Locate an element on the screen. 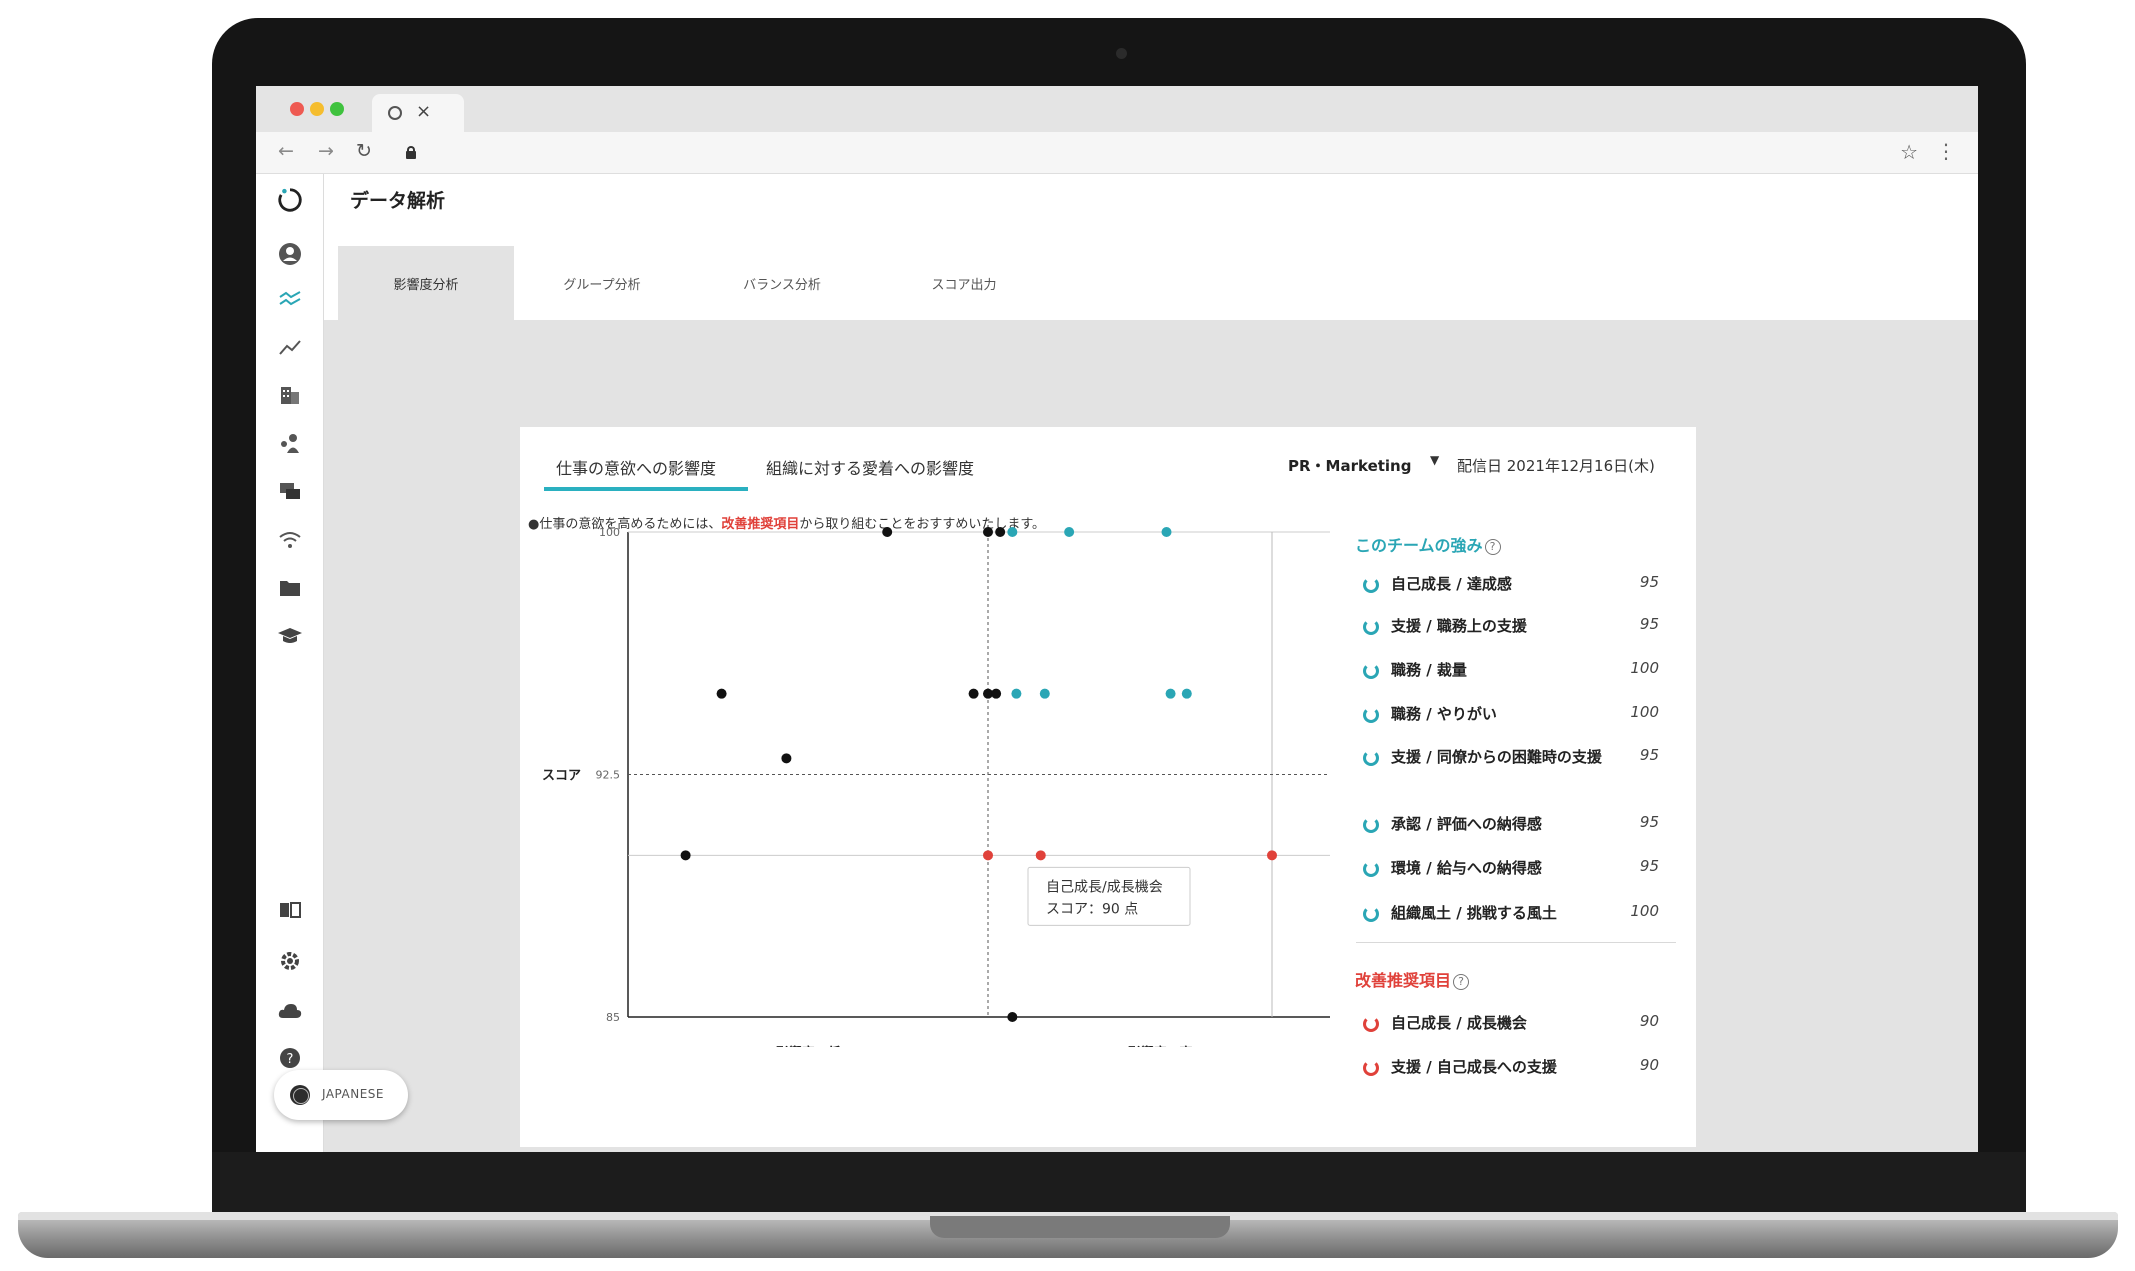  people-icon is located at coordinates (290, 443).